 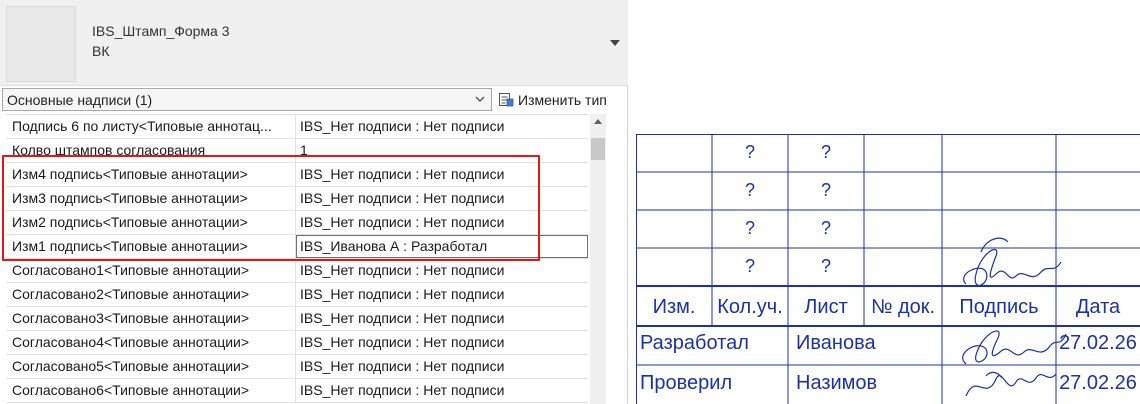 What do you see at coordinates (41, 44) in the screenshot?
I see `type-preview-thumbnail` at bounding box center [41, 44].